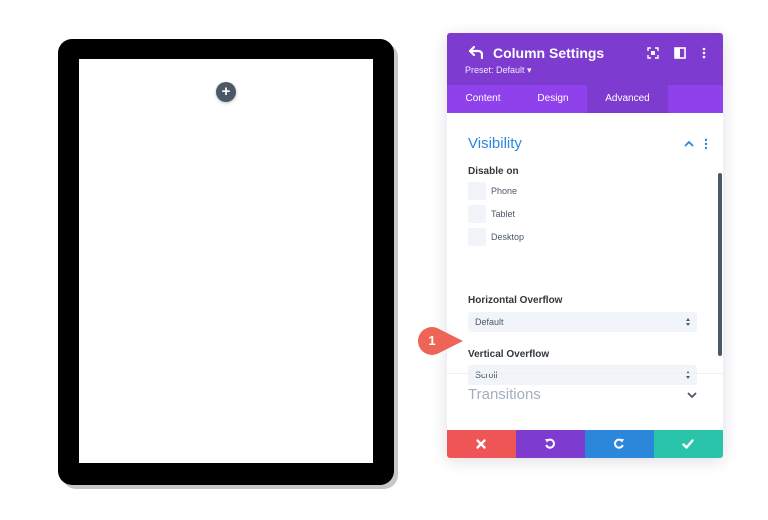 This screenshot has width=768, height=520. I want to click on desktop-label: Desktop, so click(508, 237).